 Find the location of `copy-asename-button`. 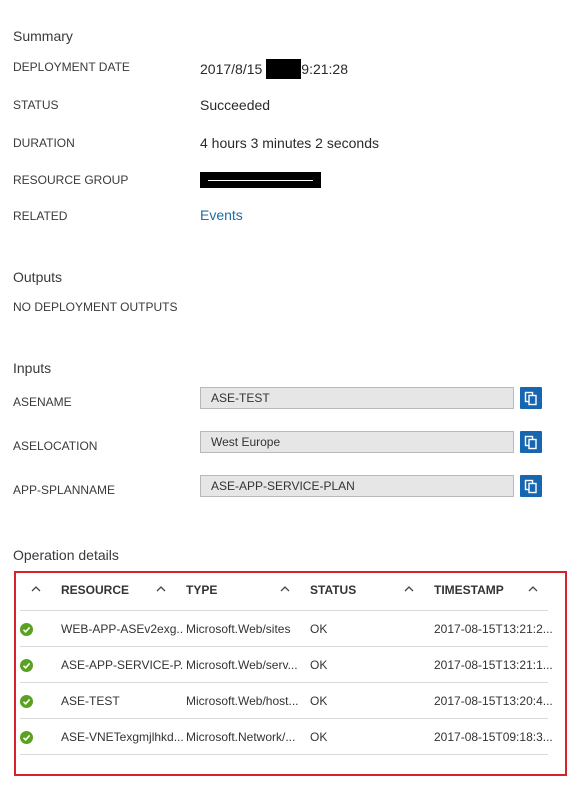

copy-asename-button is located at coordinates (531, 398).